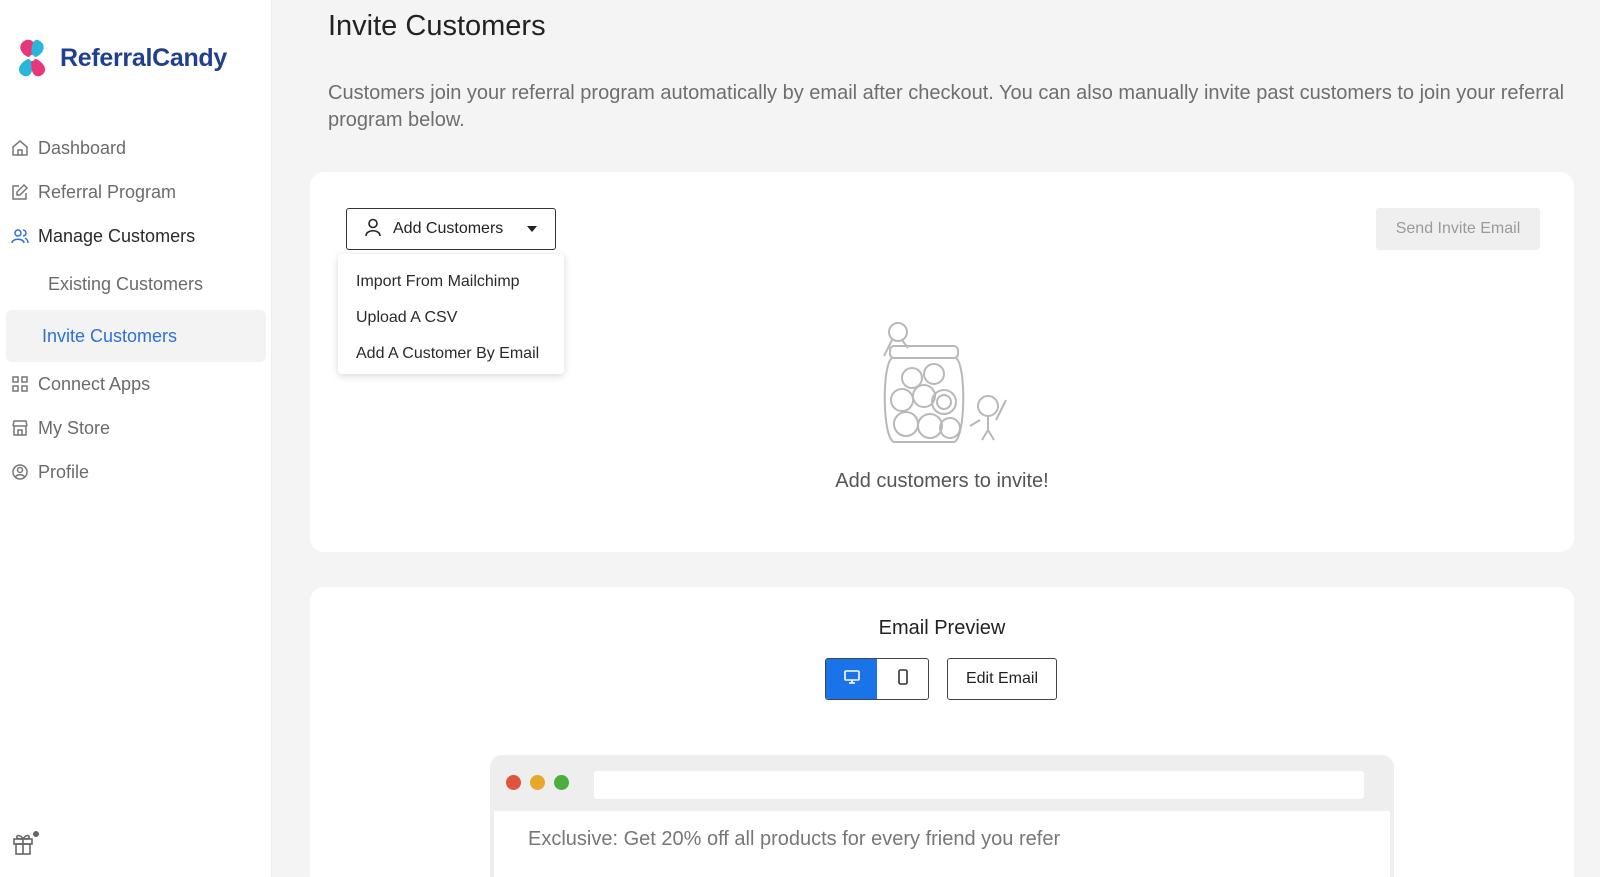  Describe the element at coordinates (82, 147) in the screenshot. I see `sidebar-item-label: Dashboard` at that location.